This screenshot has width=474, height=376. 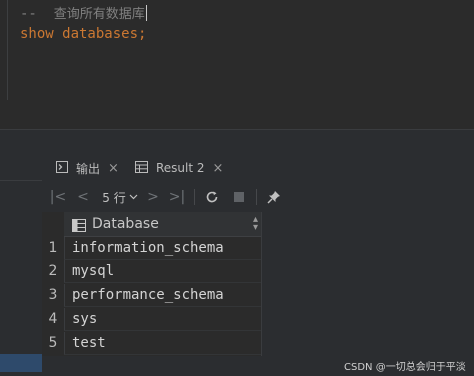 What do you see at coordinates (53, 343) in the screenshot?
I see `row-number: 5` at bounding box center [53, 343].